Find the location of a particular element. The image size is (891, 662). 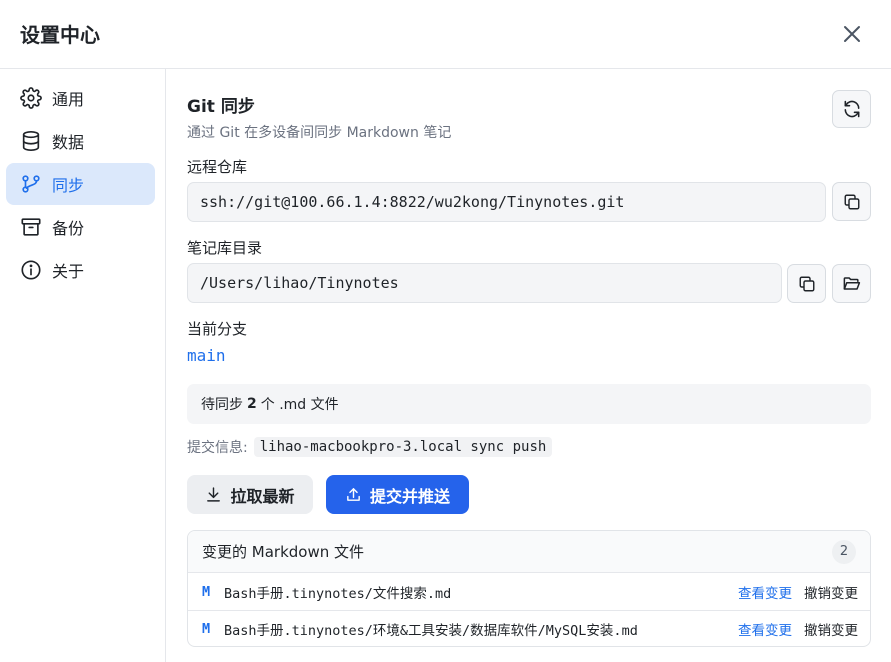

info-icon is located at coordinates (31, 270).